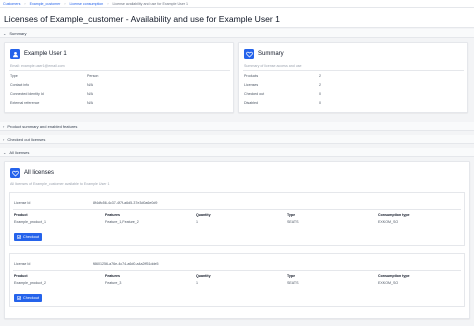 This screenshot has width=474, height=326. I want to click on user-card-email: Email: example.user1@email.com, so click(37, 66).